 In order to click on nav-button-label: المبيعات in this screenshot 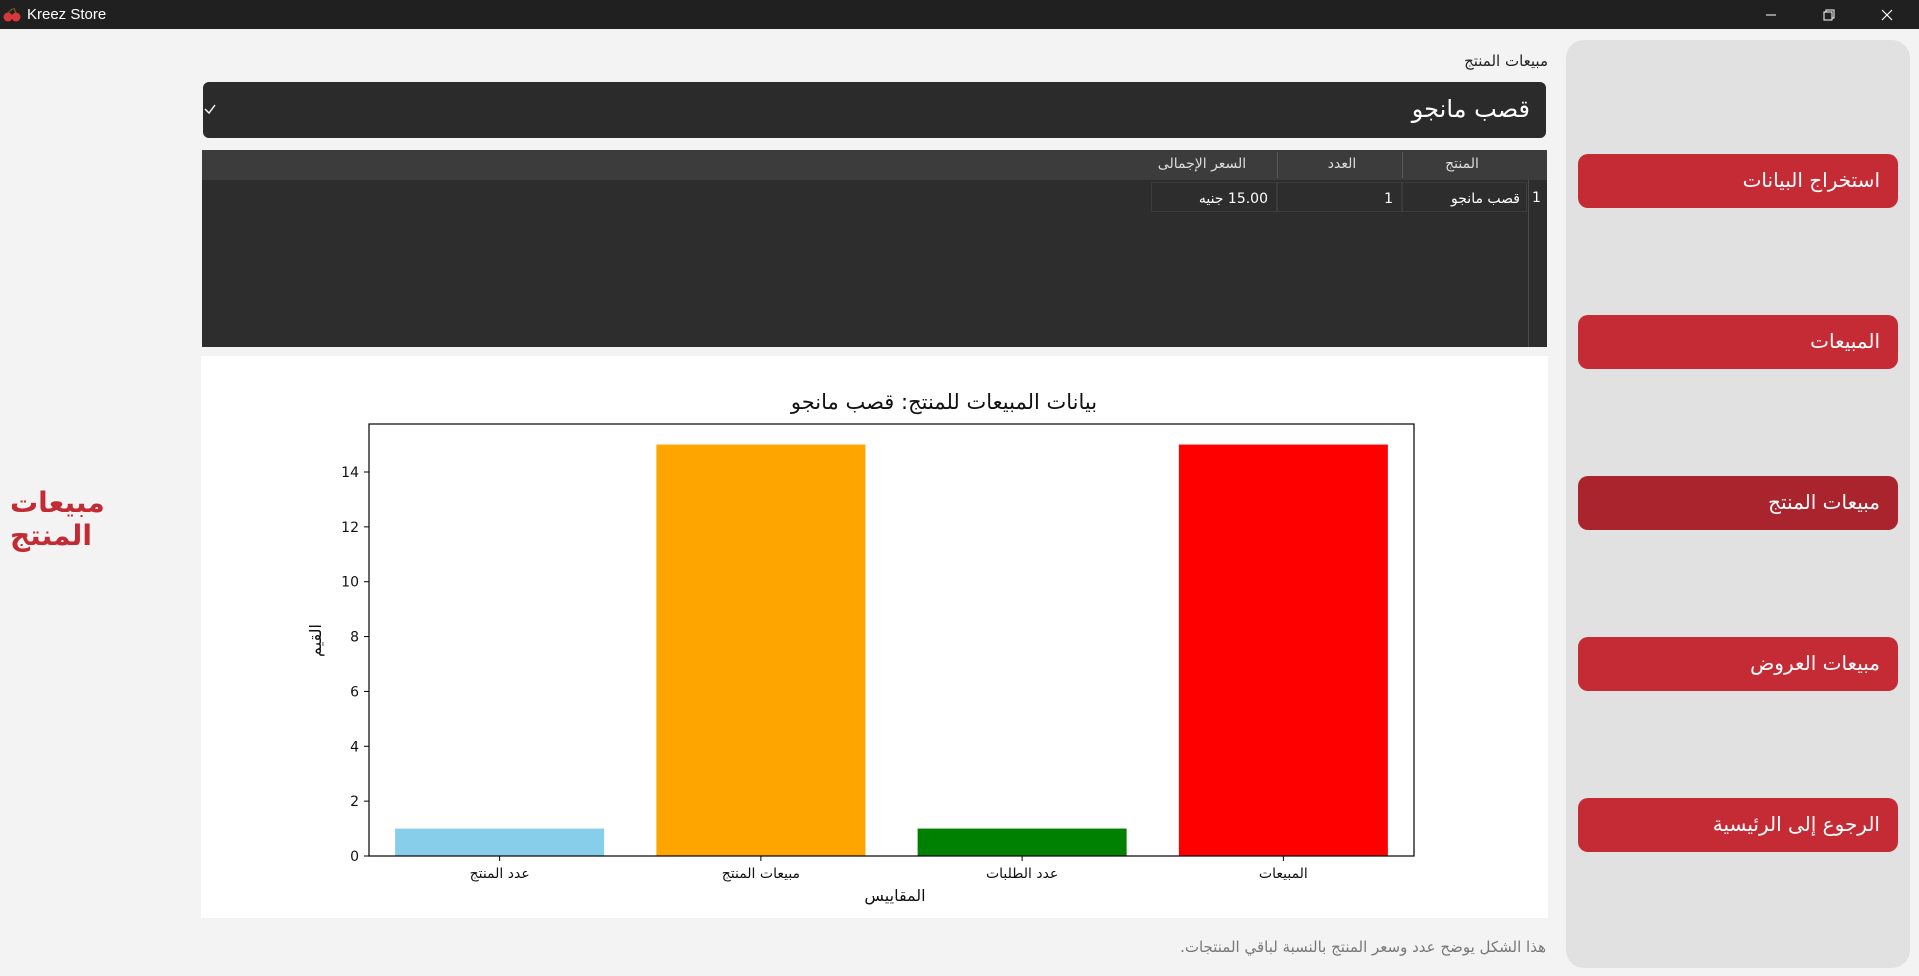, I will do `click(1845, 341)`.